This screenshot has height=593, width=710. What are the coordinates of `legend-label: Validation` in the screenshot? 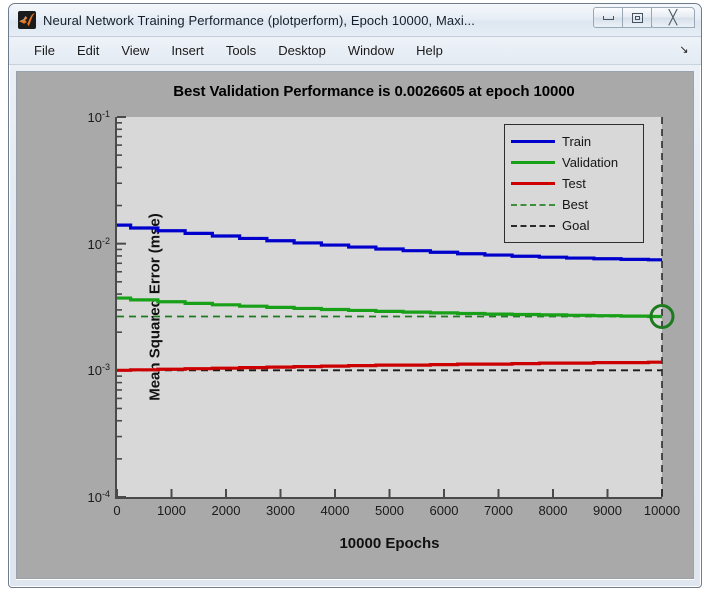 It's located at (590, 162).